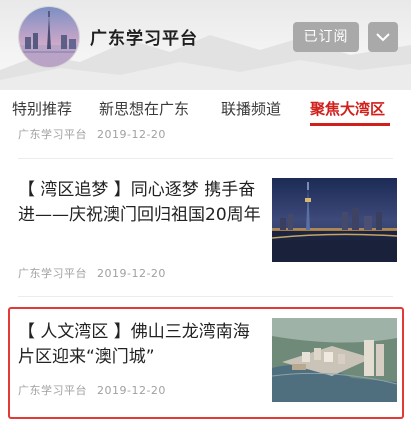 The height and width of the screenshot is (431, 411). What do you see at coordinates (144, 108) in the screenshot?
I see `tab-new-thought: 新思想在广东` at bounding box center [144, 108].